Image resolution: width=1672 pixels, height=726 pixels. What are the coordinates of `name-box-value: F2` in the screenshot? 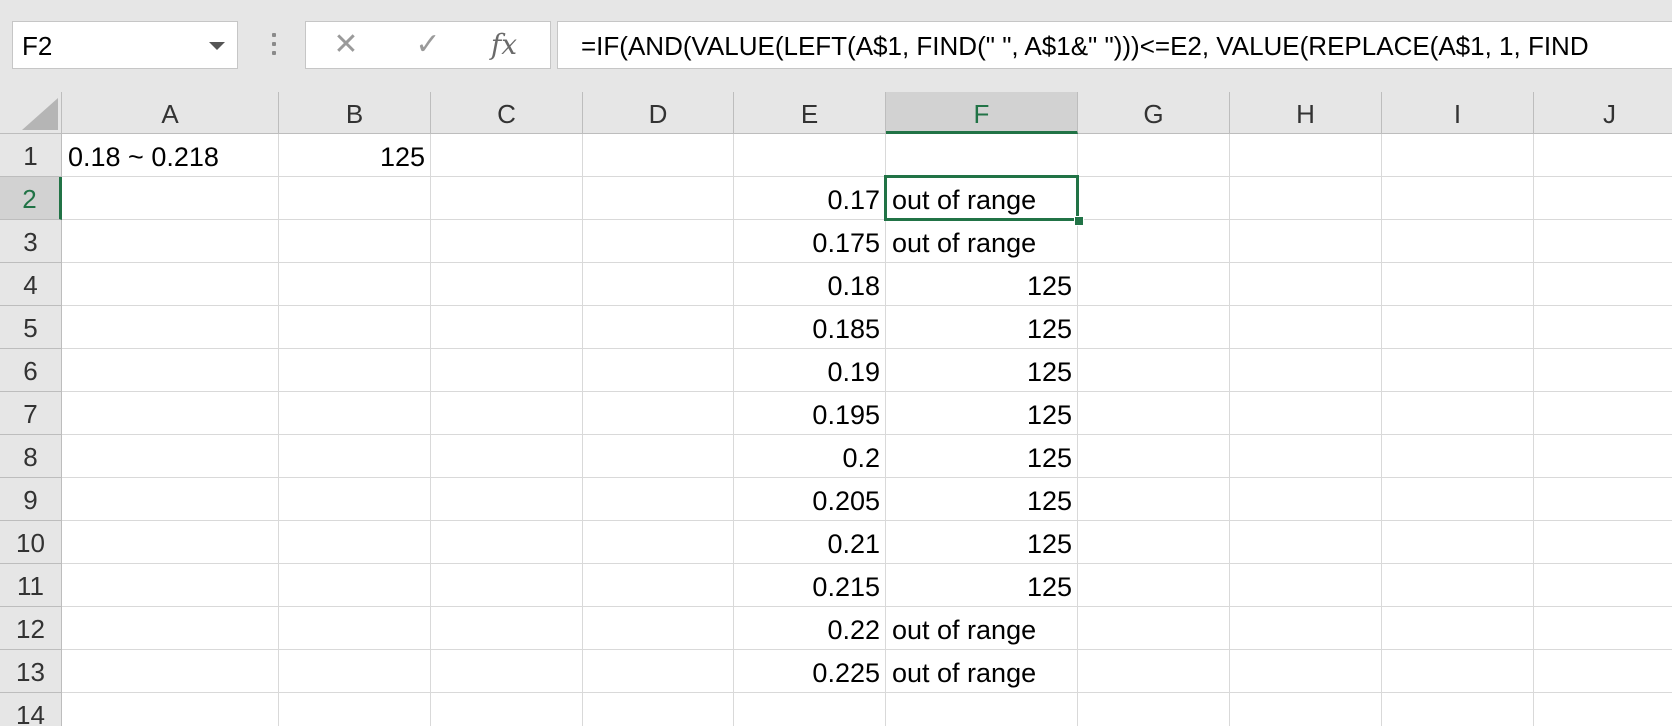 It's located at (37, 46).